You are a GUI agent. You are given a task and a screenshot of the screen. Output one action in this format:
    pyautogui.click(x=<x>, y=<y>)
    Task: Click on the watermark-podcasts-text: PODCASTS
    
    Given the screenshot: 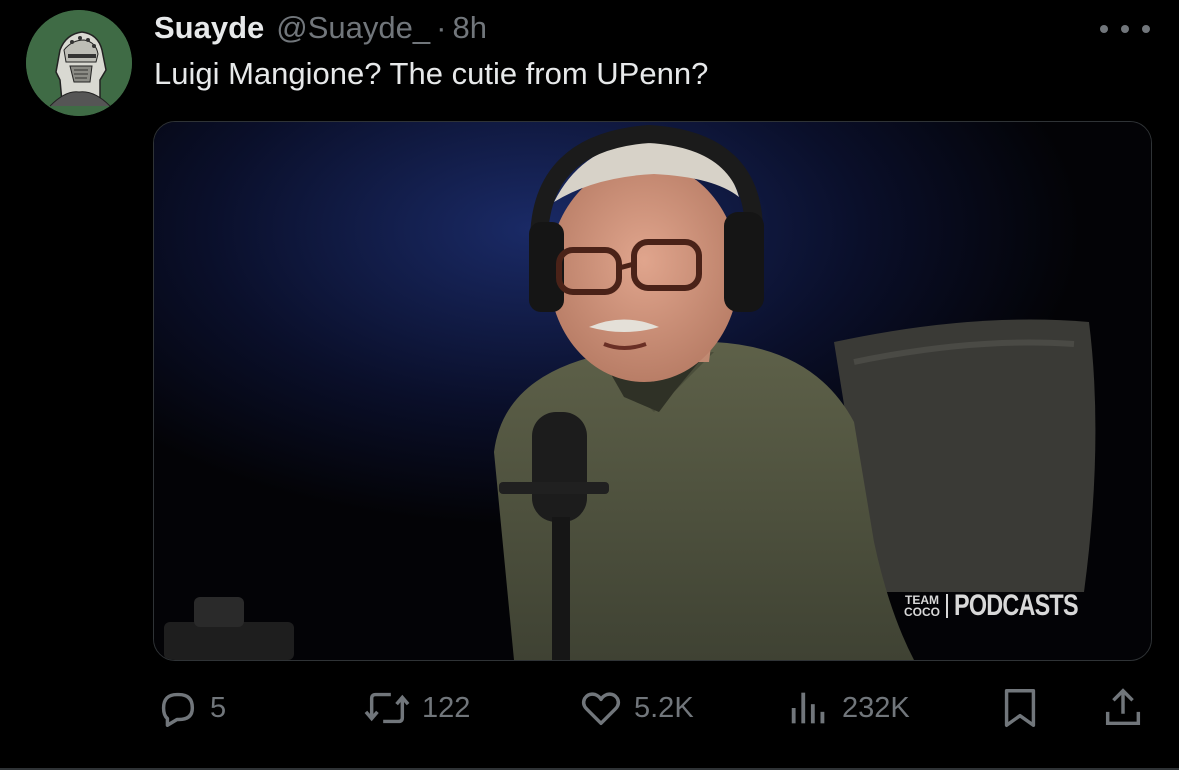 What is the action you would take?
    pyautogui.click(x=1016, y=605)
    